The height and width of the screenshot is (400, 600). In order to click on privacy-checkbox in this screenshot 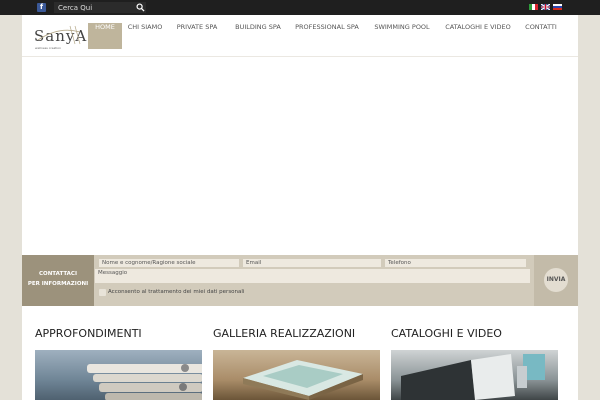, I will do `click(102, 292)`.